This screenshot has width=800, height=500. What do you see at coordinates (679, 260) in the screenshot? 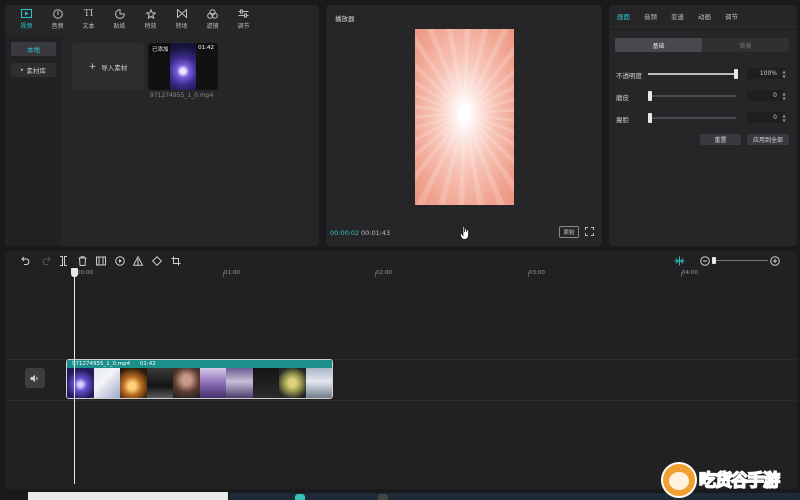
I see `snap-toggle-icon` at bounding box center [679, 260].